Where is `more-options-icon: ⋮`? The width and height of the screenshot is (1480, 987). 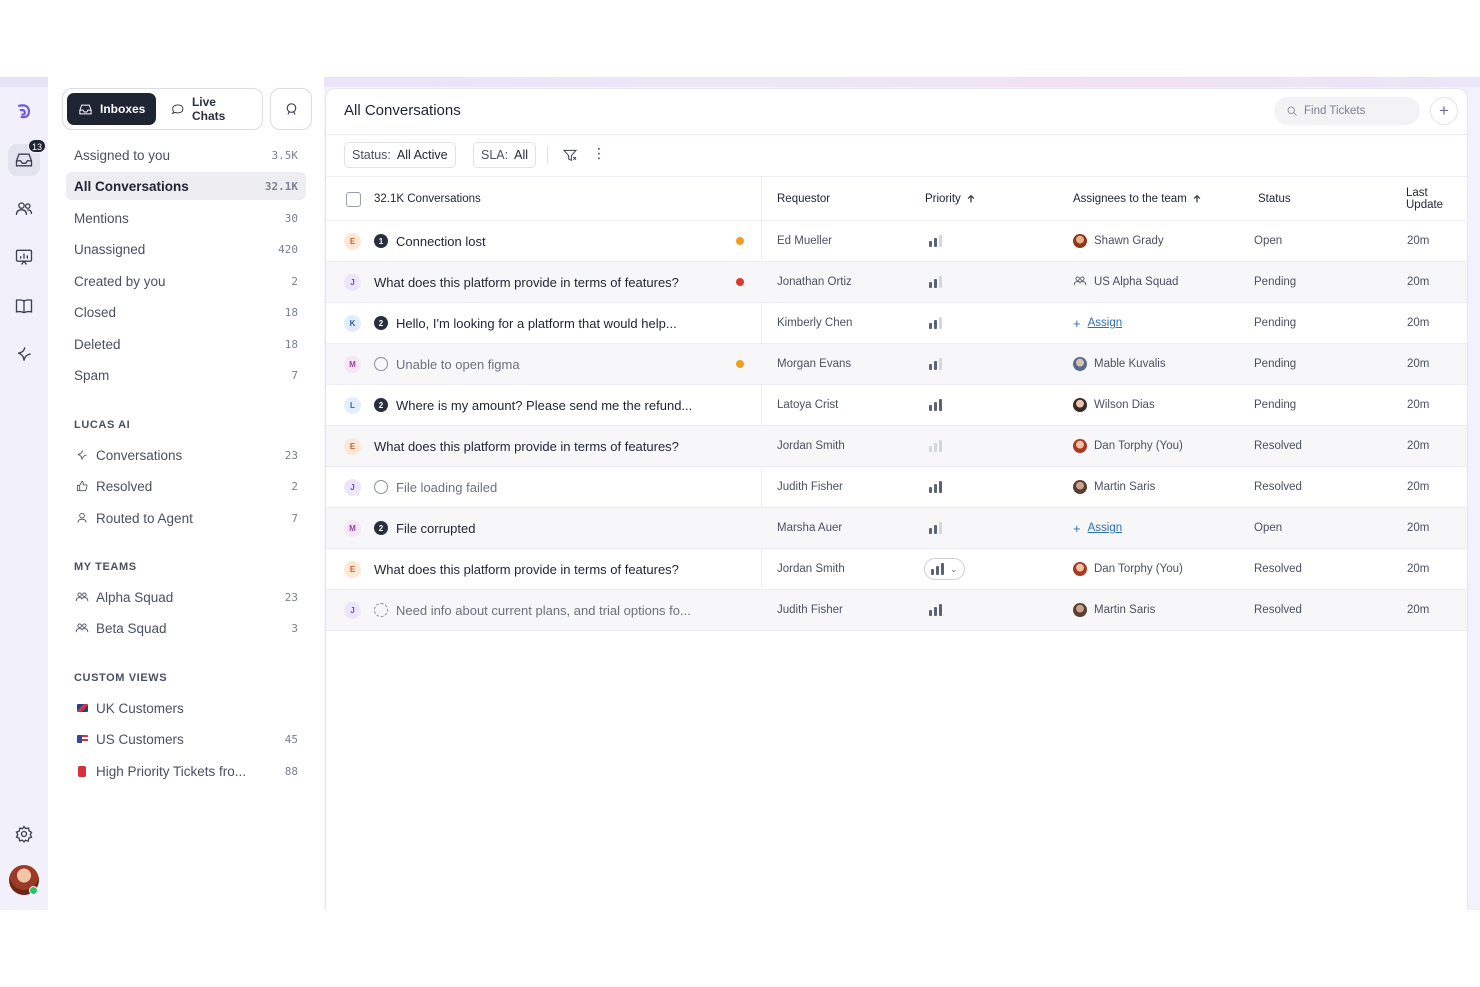
more-options-icon: ⋮ is located at coordinates (599, 153).